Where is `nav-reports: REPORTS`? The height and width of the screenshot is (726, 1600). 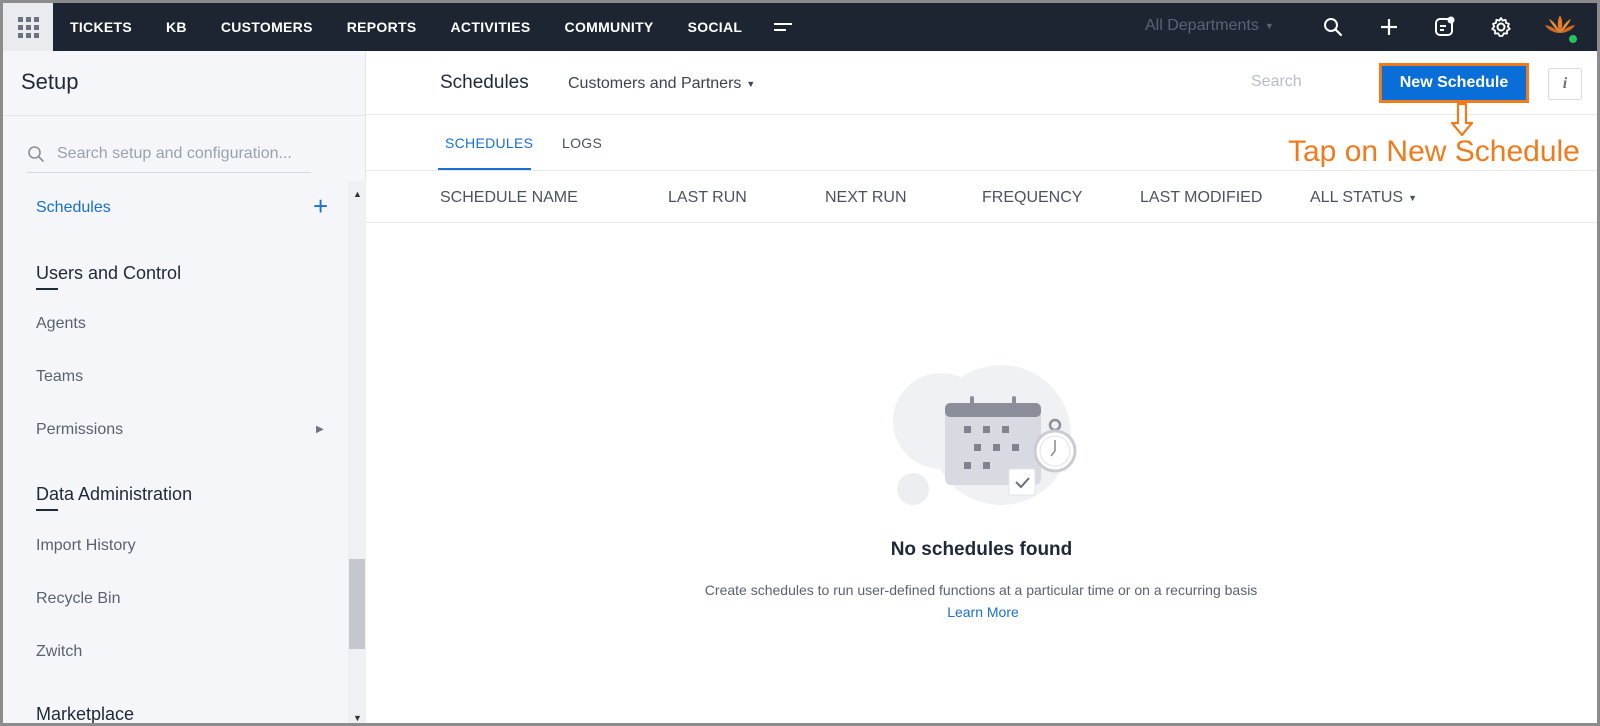 nav-reports: REPORTS is located at coordinates (382, 27).